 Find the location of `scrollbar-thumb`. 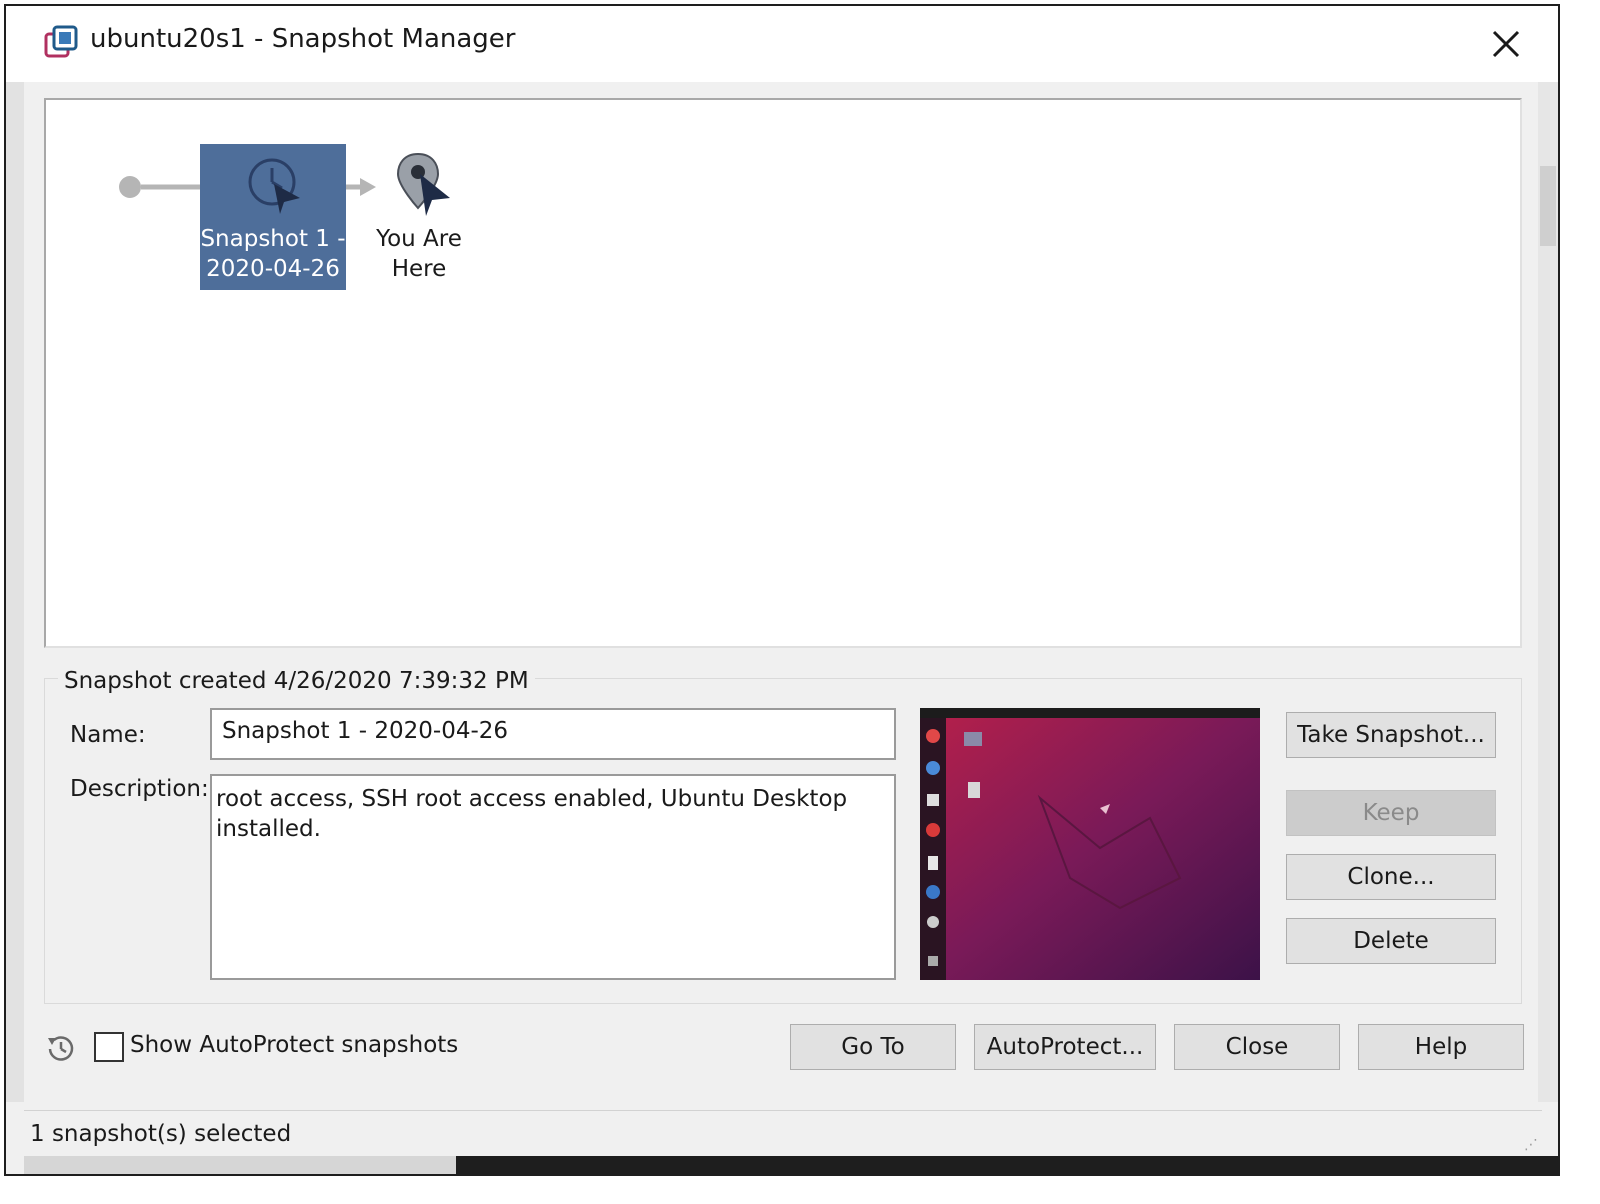

scrollbar-thumb is located at coordinates (1548, 206).